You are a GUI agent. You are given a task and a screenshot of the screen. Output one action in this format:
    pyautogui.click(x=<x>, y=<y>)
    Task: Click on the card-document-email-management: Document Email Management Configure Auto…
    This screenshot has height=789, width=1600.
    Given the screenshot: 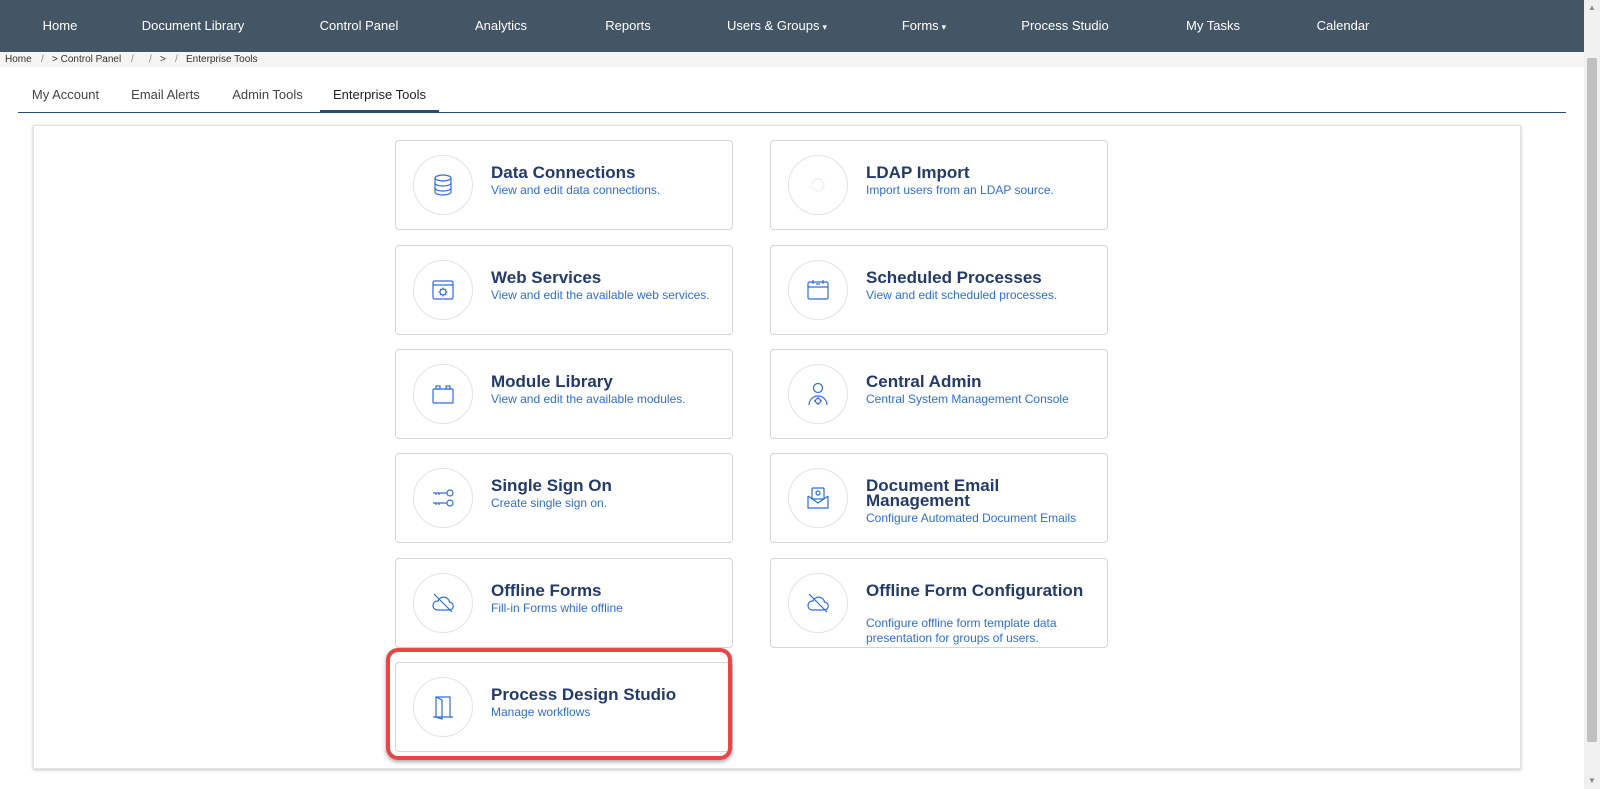 What is the action you would take?
    pyautogui.click(x=939, y=498)
    